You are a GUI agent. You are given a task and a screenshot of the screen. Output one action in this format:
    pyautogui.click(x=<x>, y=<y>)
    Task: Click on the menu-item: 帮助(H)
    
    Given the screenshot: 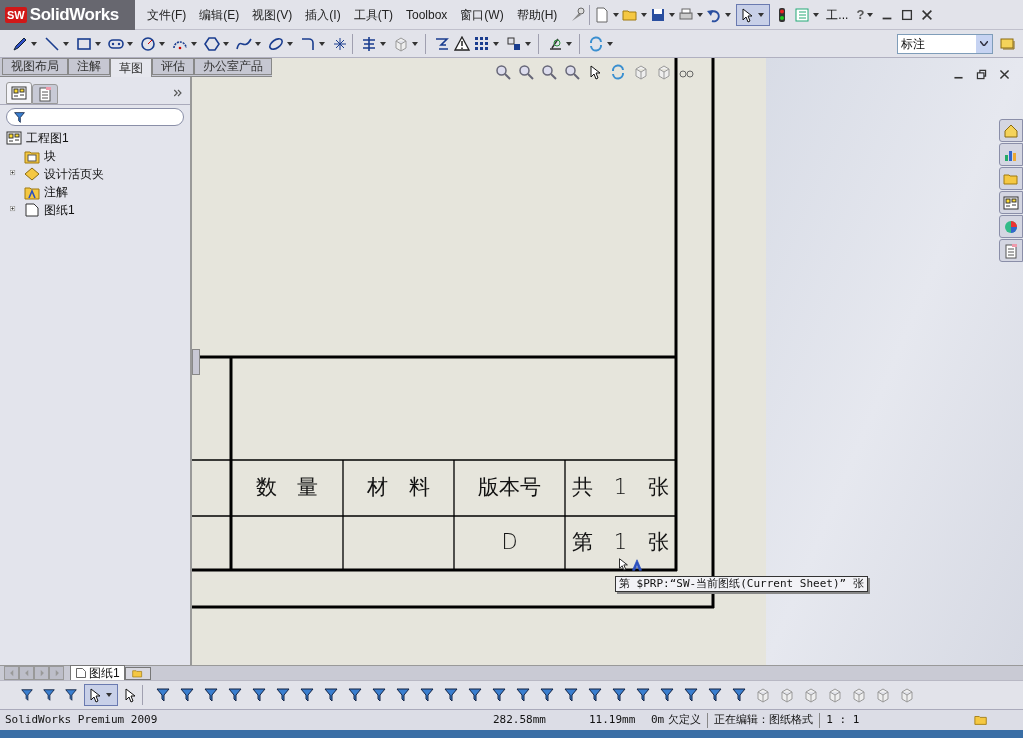 What is the action you would take?
    pyautogui.click(x=537, y=14)
    